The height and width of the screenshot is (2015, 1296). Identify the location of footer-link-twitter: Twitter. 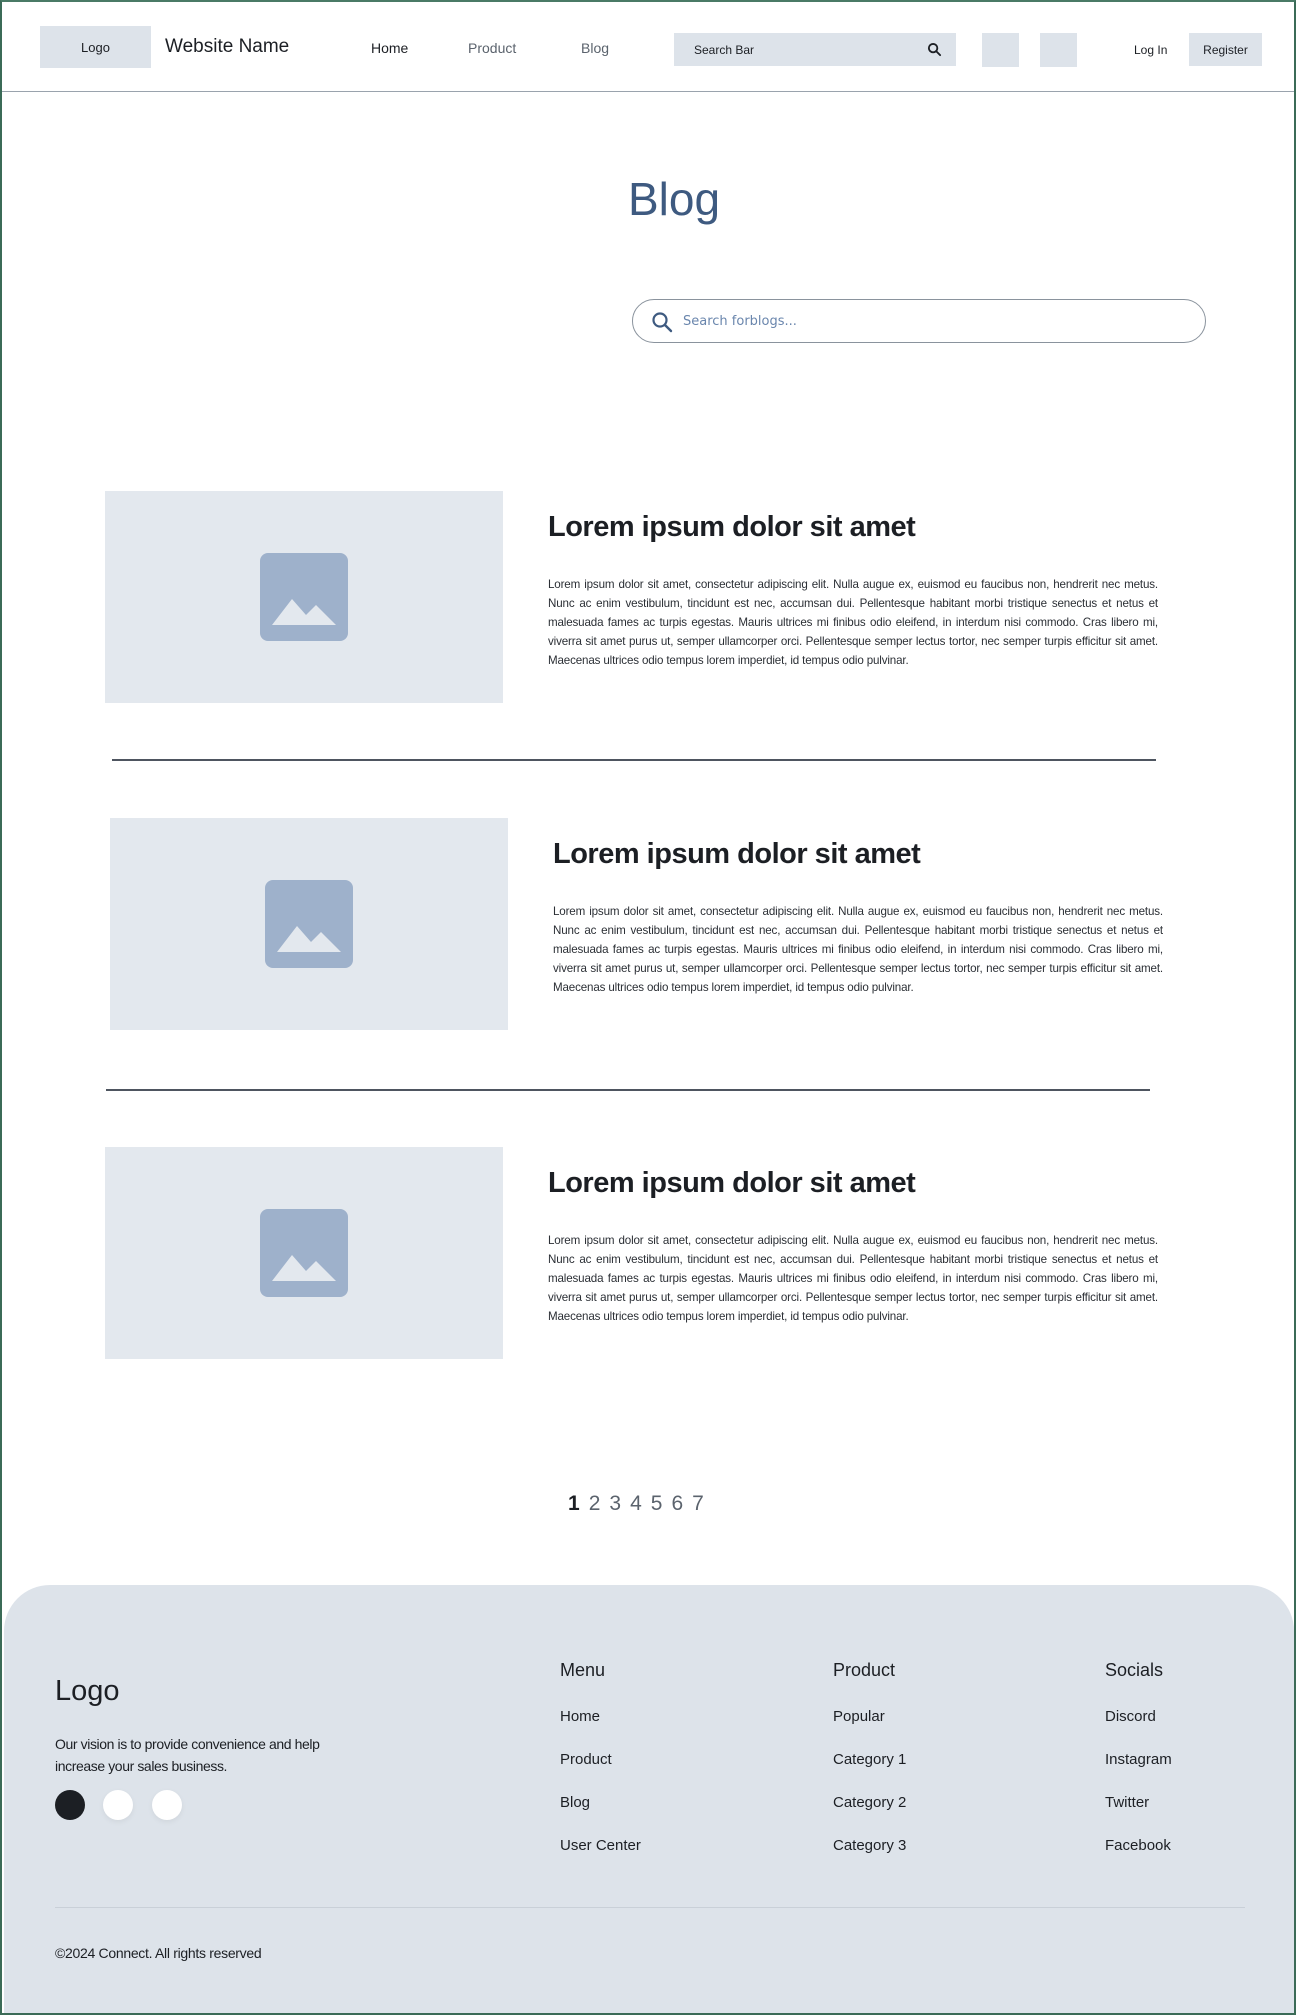
(1138, 1815).